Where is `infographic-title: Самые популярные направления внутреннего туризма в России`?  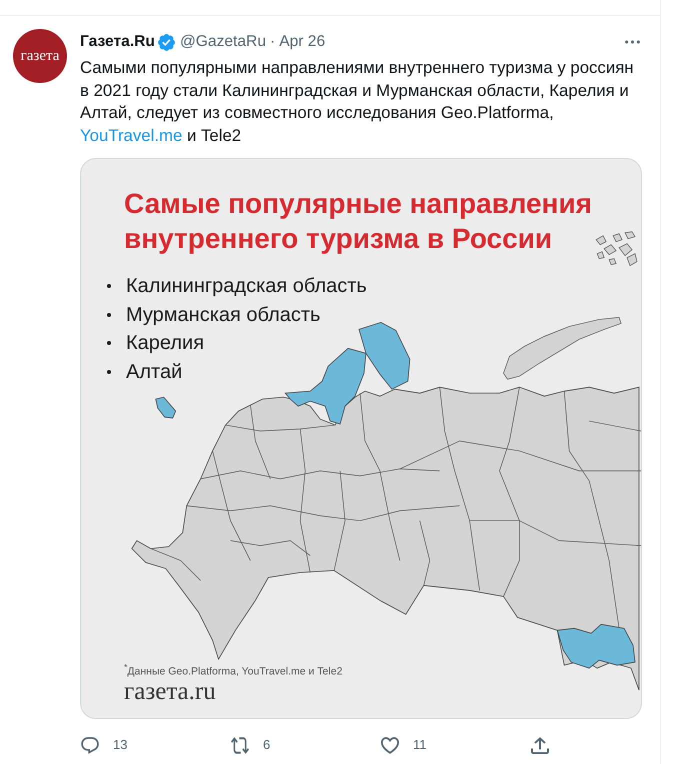 infographic-title: Самые популярные направления внутреннего туризма в России is located at coordinates (358, 221).